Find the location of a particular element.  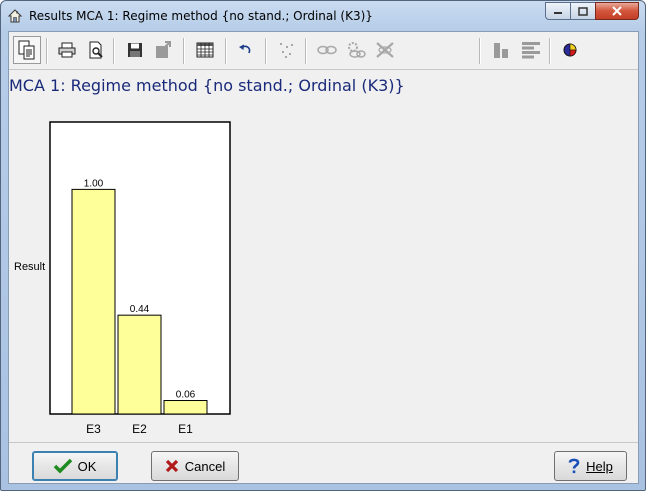

undo-arrow-icon is located at coordinates (245, 49).